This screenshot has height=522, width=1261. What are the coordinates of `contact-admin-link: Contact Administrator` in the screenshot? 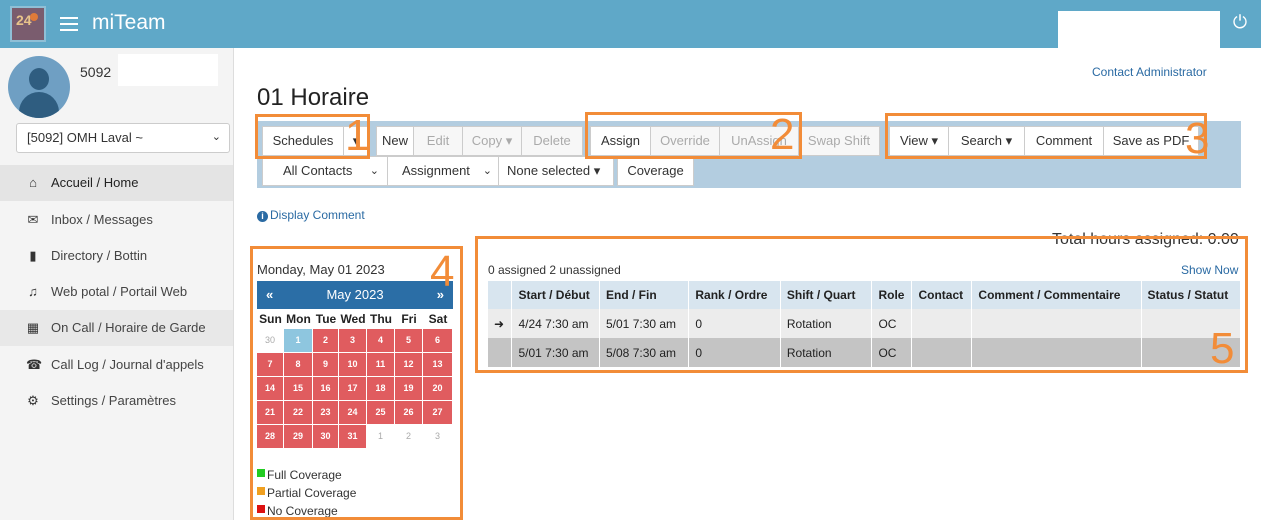 It's located at (1149, 72).